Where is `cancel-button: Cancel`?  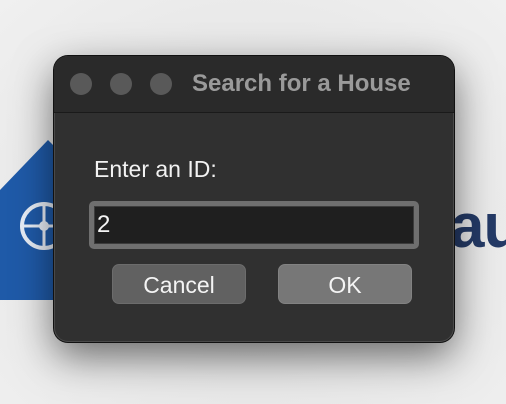 cancel-button: Cancel is located at coordinates (179, 284).